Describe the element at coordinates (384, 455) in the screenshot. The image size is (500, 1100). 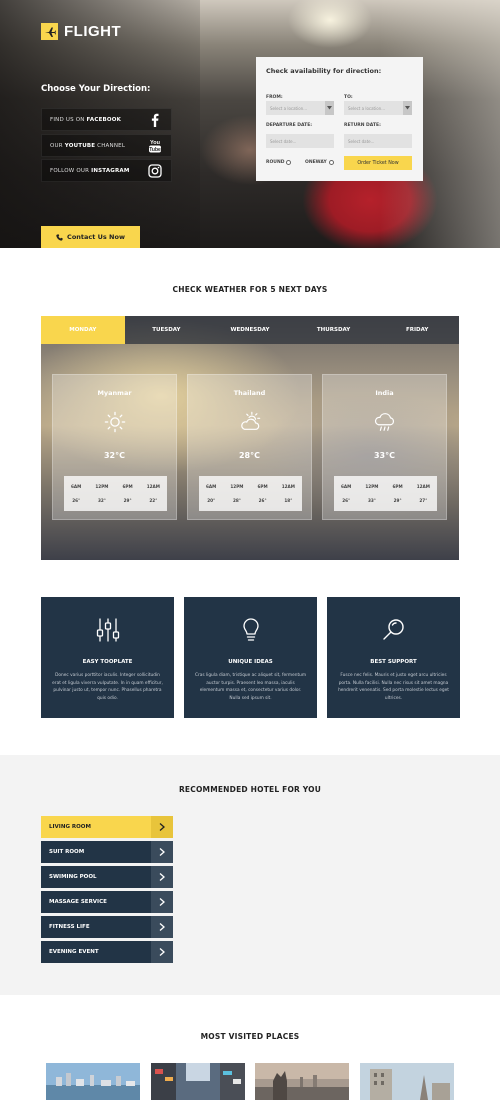
I see `weather-temp: 33°C` at that location.